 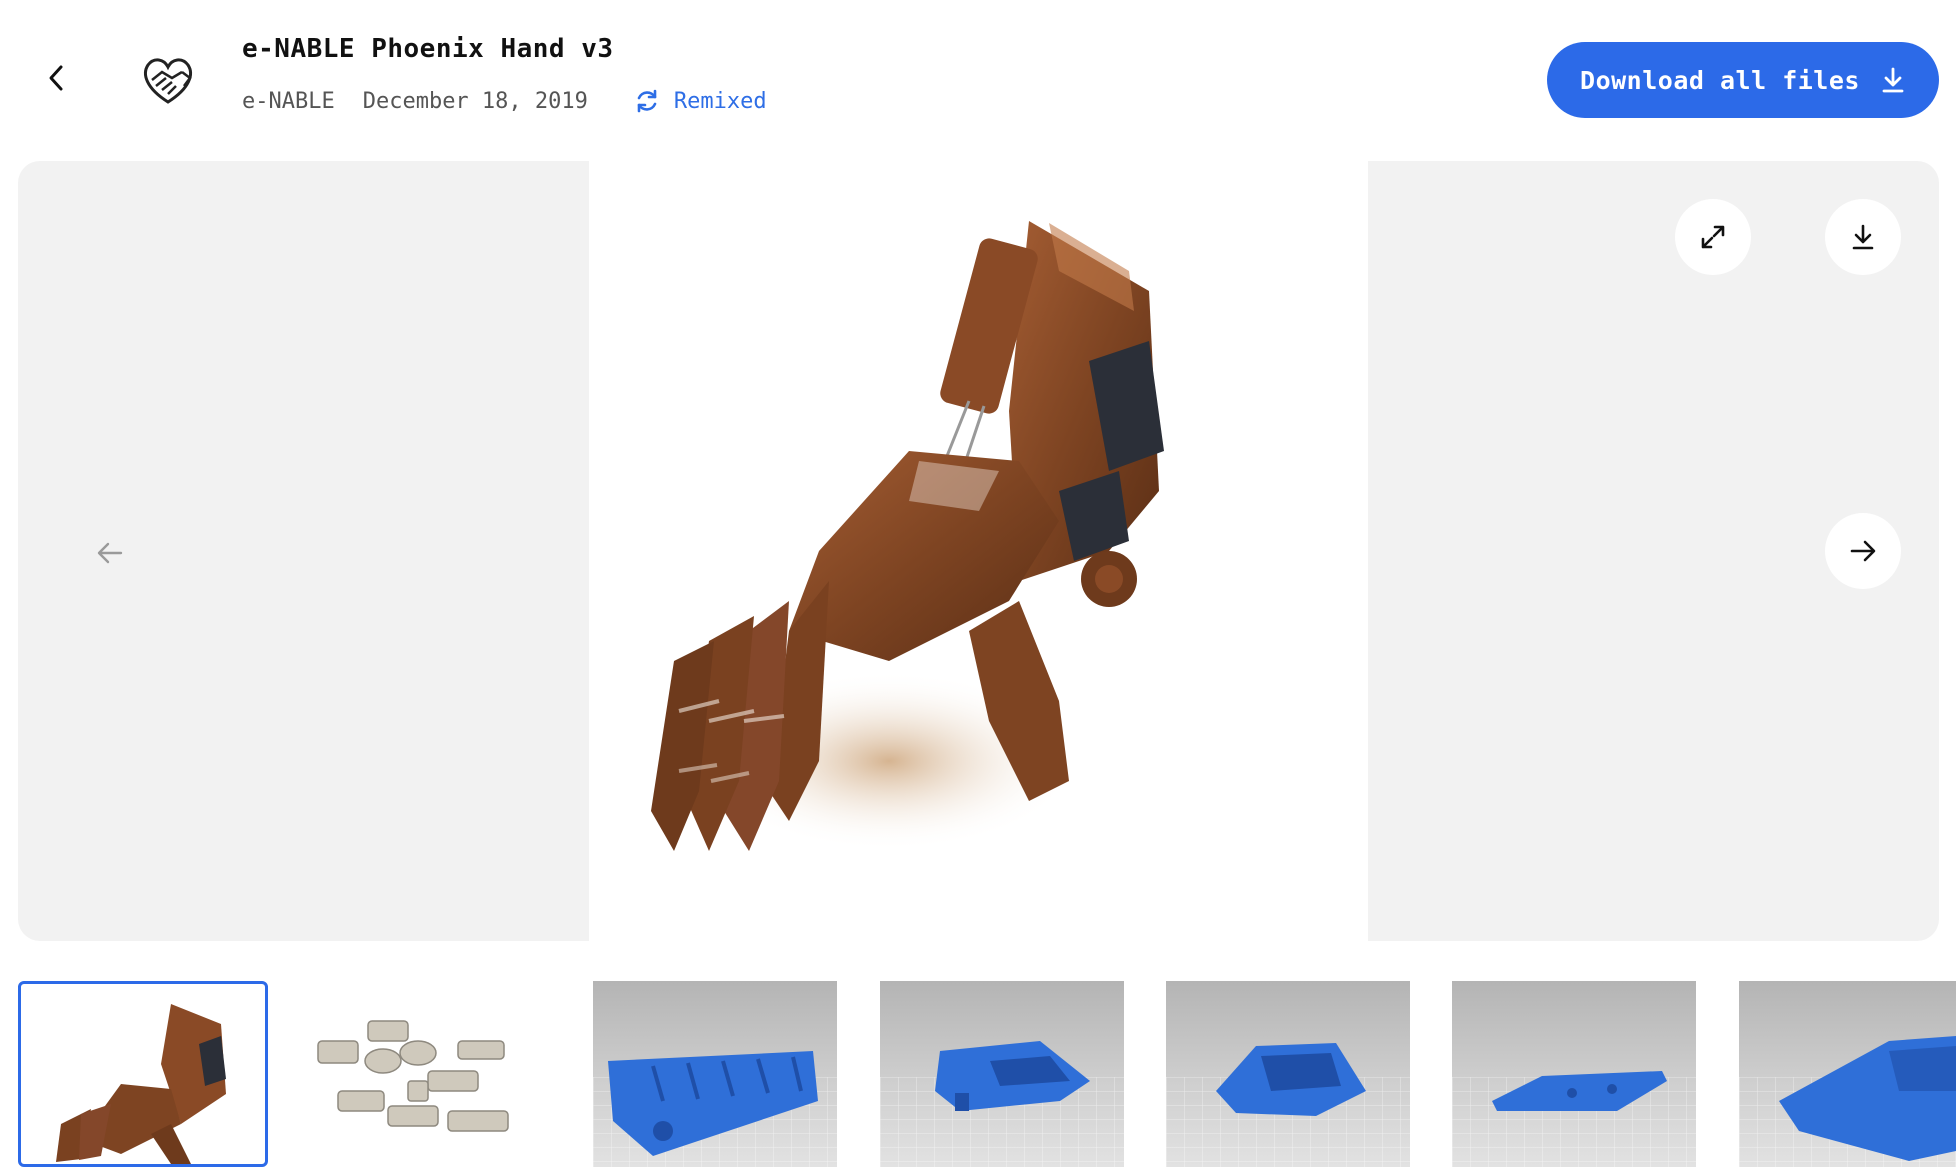 What do you see at coordinates (141, 1084) in the screenshot?
I see `prosthetic-hand-thumbnail` at bounding box center [141, 1084].